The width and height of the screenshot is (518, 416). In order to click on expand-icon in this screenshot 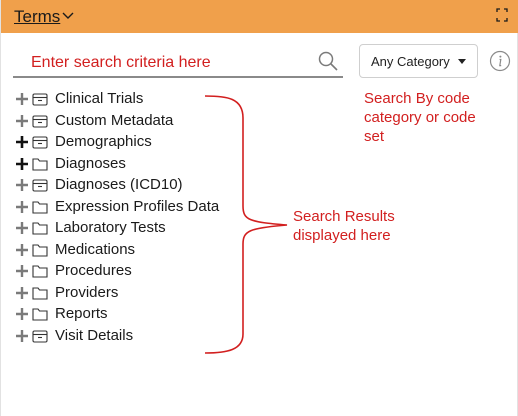, I will do `click(502, 15)`.